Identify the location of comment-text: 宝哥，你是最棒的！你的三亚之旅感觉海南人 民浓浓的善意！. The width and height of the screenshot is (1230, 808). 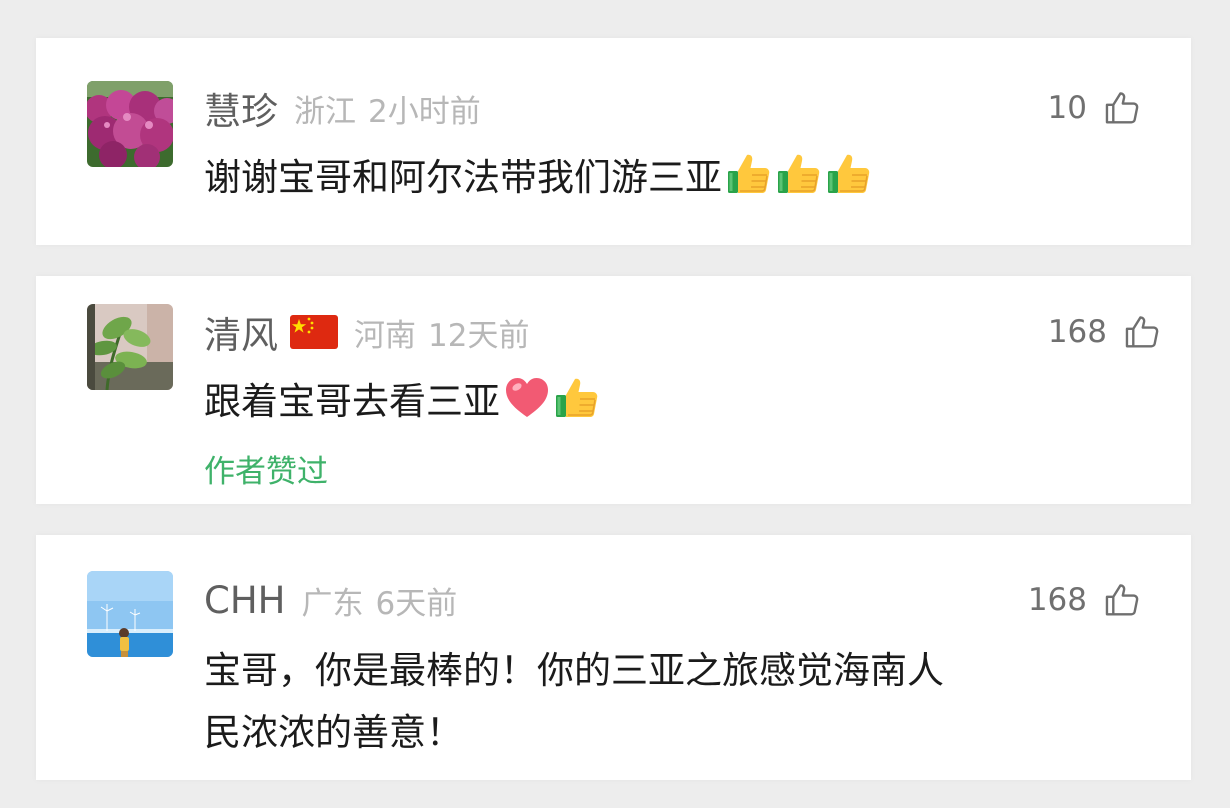
(574, 702).